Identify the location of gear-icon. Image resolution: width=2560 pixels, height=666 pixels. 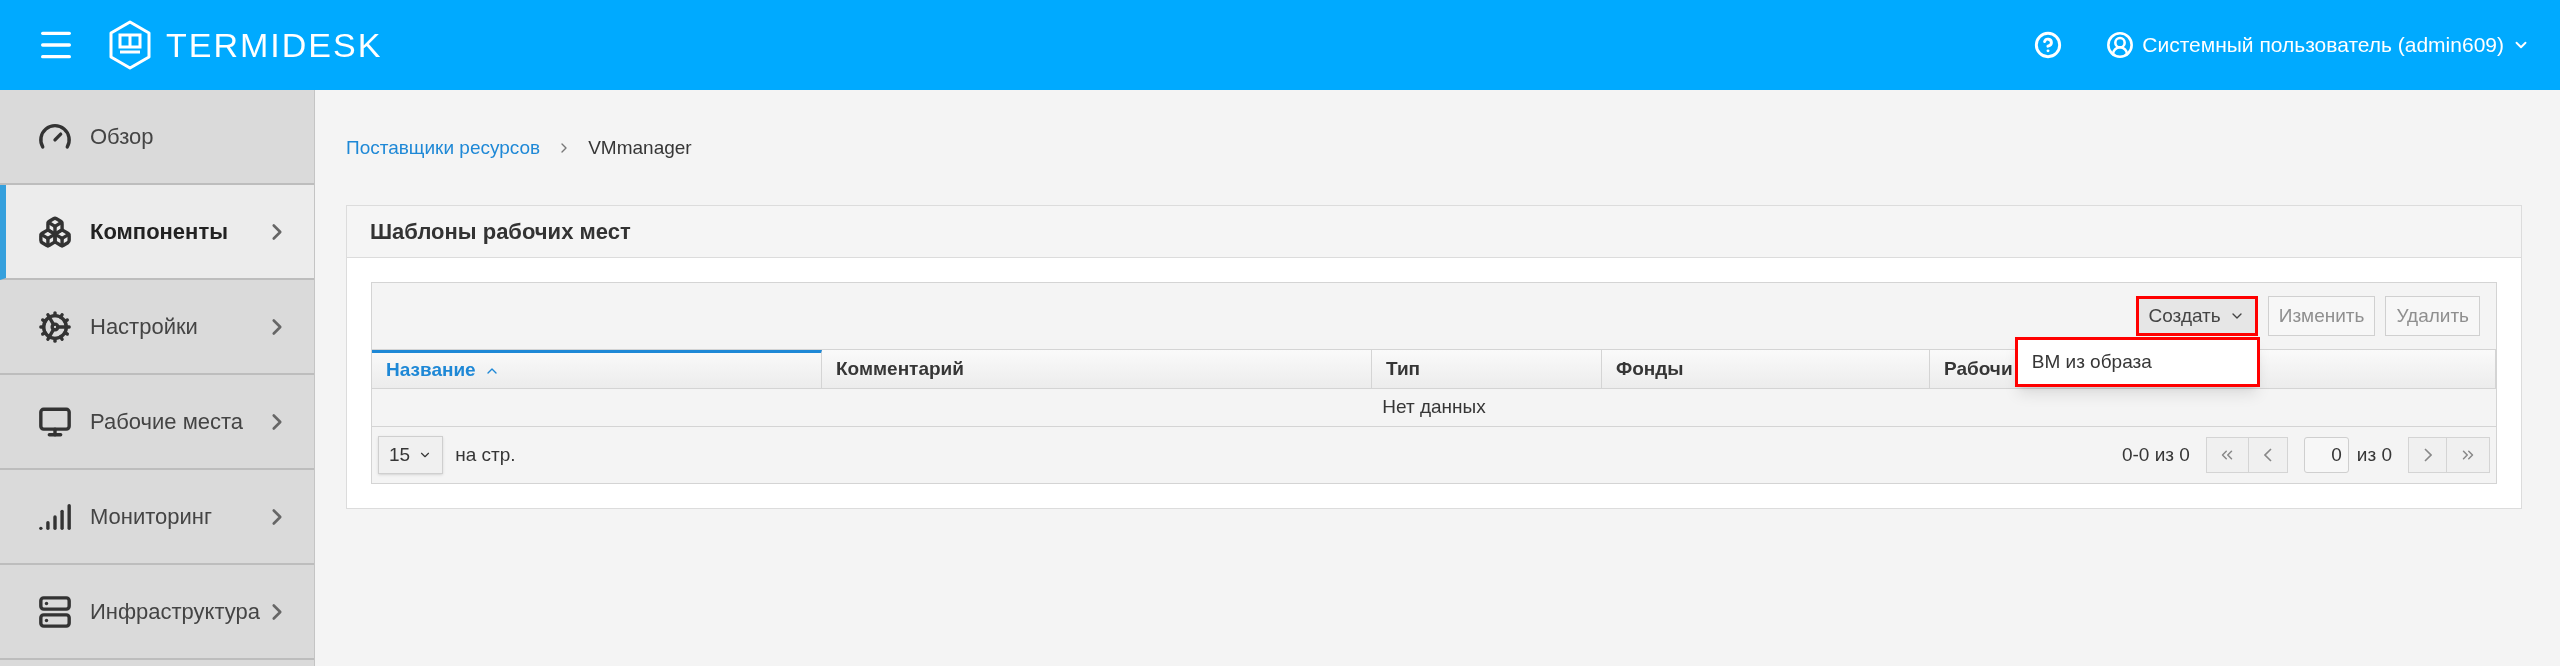
(55, 326).